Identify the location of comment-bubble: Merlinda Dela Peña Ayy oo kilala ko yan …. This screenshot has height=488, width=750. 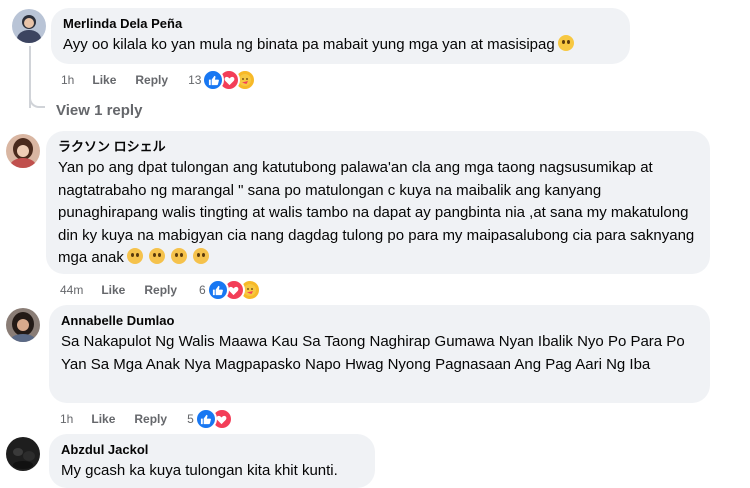
(340, 36).